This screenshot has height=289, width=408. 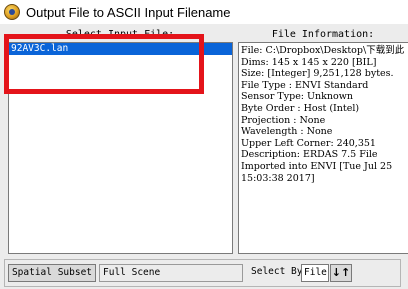 I want to click on red-highlight-box, so click(x=104, y=64).